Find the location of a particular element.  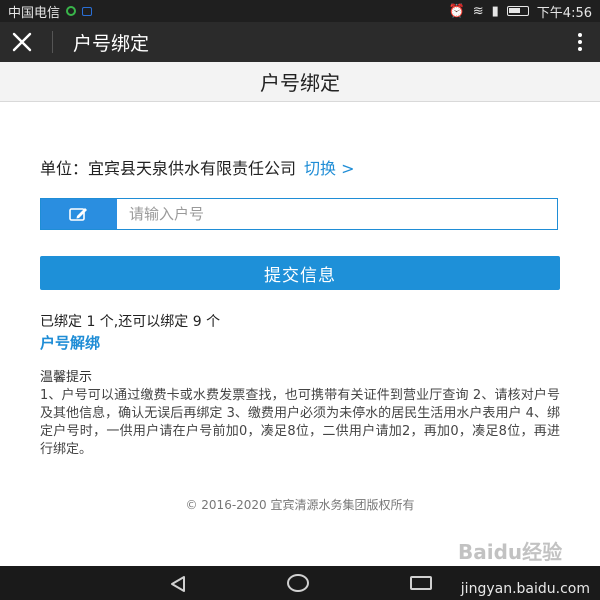

carrier-label: 中国电信 is located at coordinates (34, 13).